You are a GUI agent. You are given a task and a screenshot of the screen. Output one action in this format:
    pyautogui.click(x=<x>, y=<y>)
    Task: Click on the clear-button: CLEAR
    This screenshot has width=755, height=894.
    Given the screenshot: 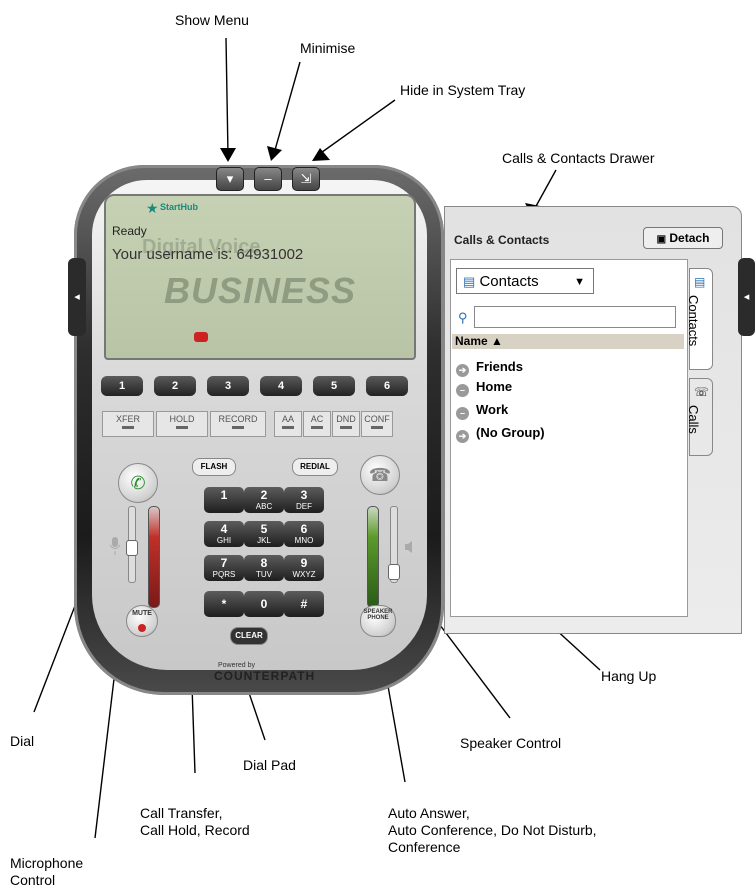 What is the action you would take?
    pyautogui.click(x=249, y=636)
    